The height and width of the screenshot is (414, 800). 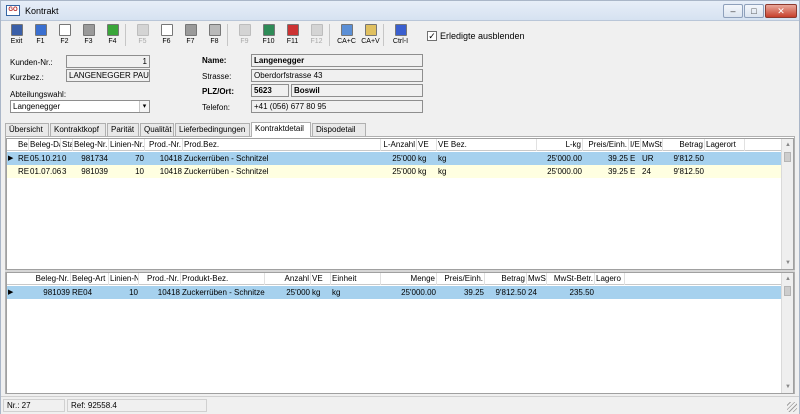 What do you see at coordinates (754, 11) in the screenshot?
I see `maximize-button: □` at bounding box center [754, 11].